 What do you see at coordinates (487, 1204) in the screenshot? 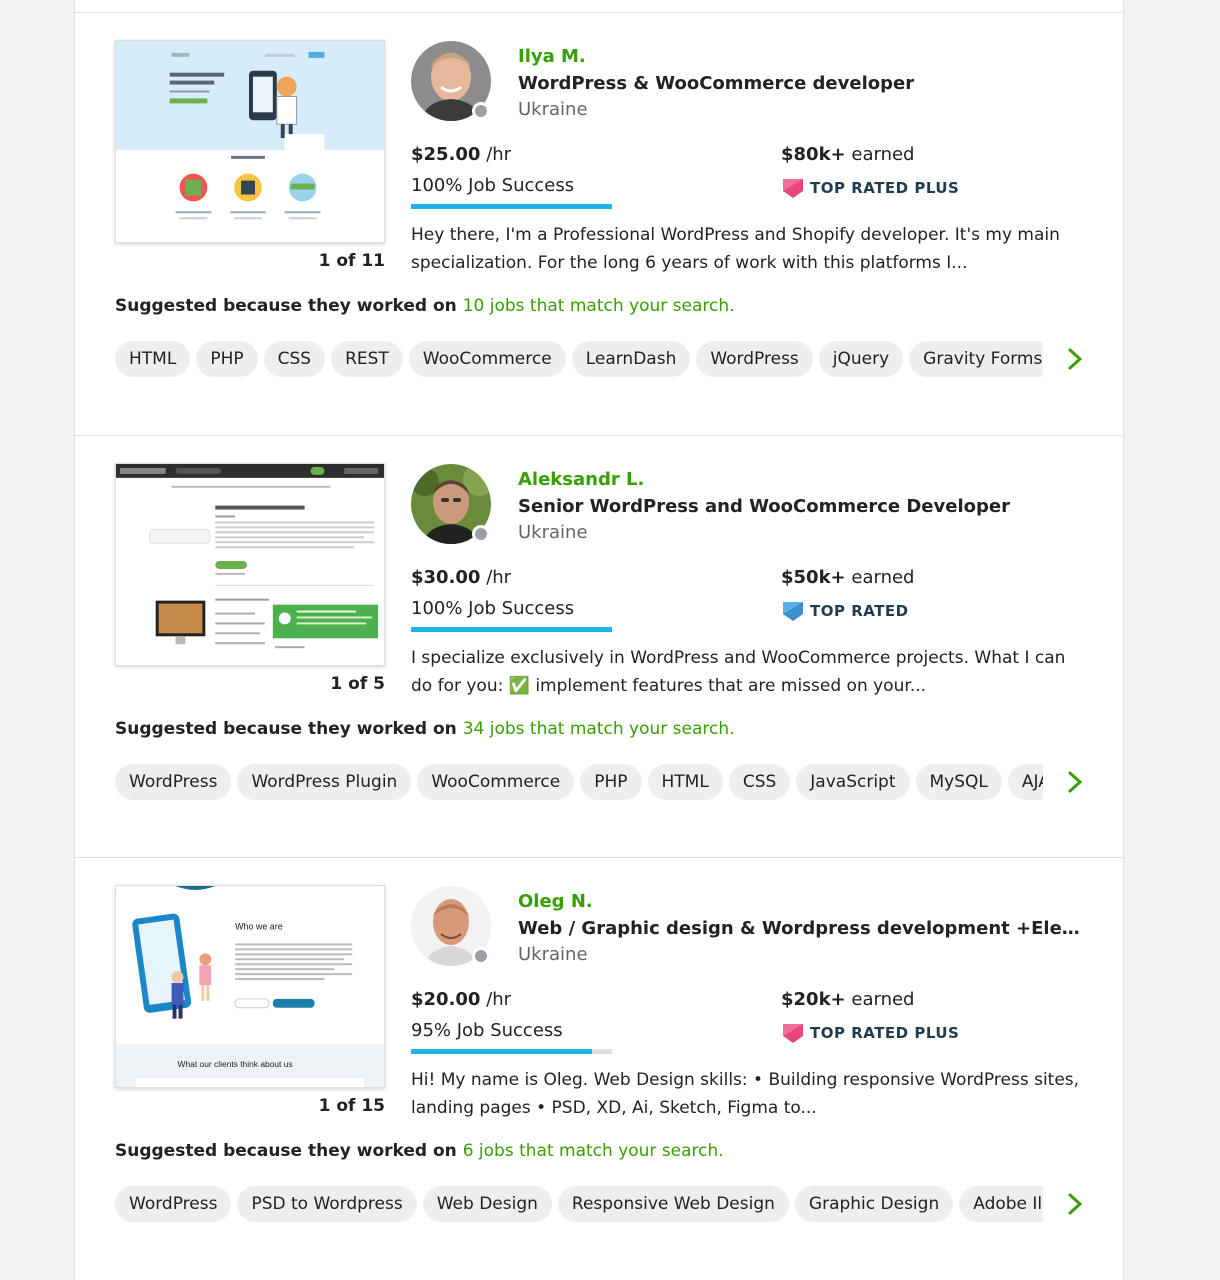
I see `skill-tag: Web Design` at bounding box center [487, 1204].